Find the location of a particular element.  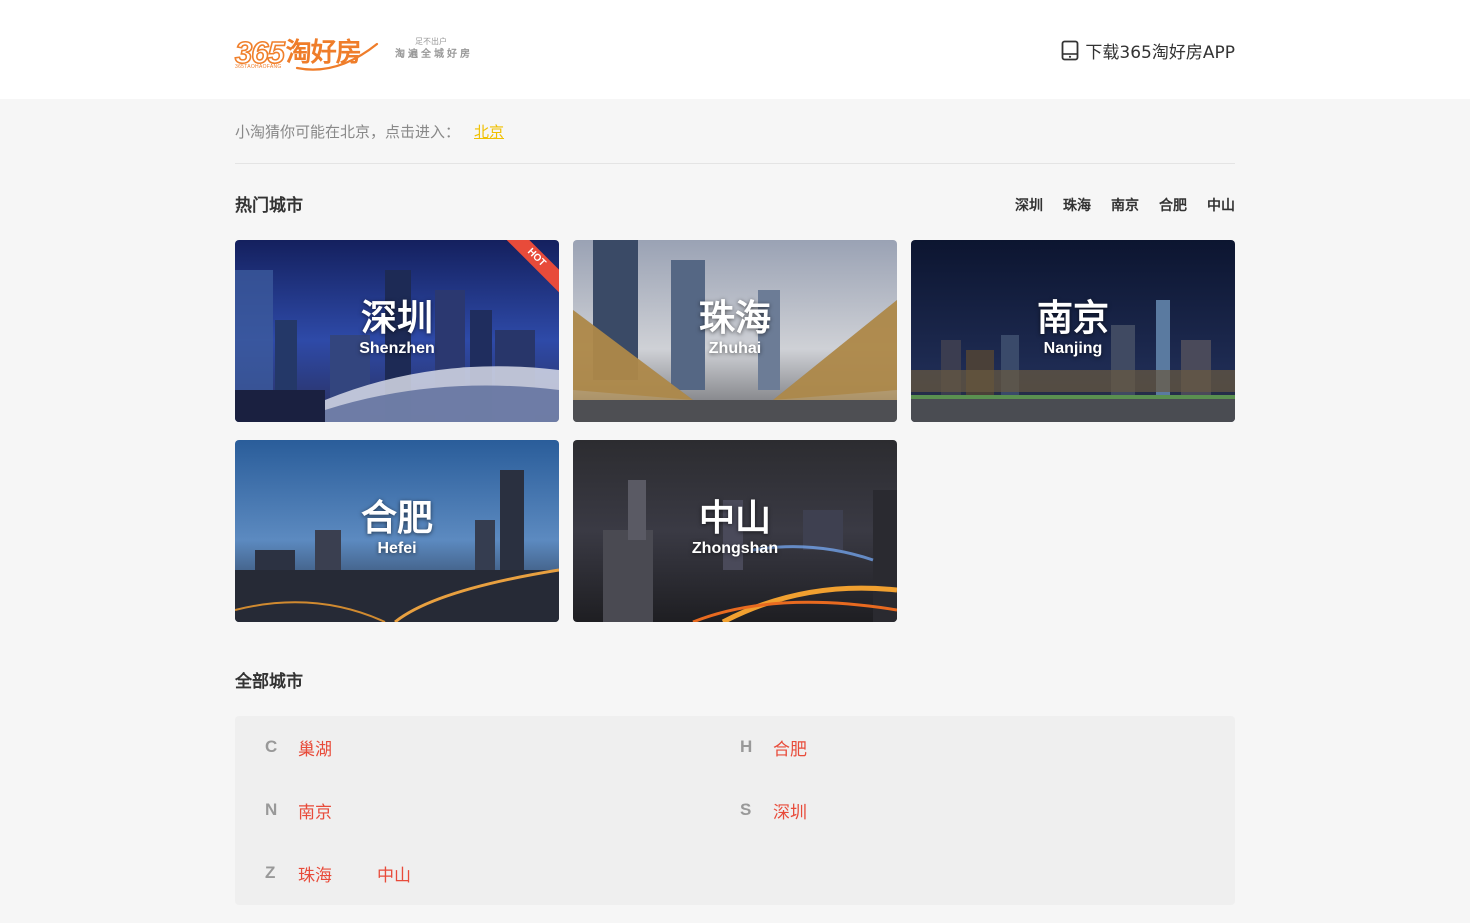

logo-brand: 淘好房 is located at coordinates (323, 53).